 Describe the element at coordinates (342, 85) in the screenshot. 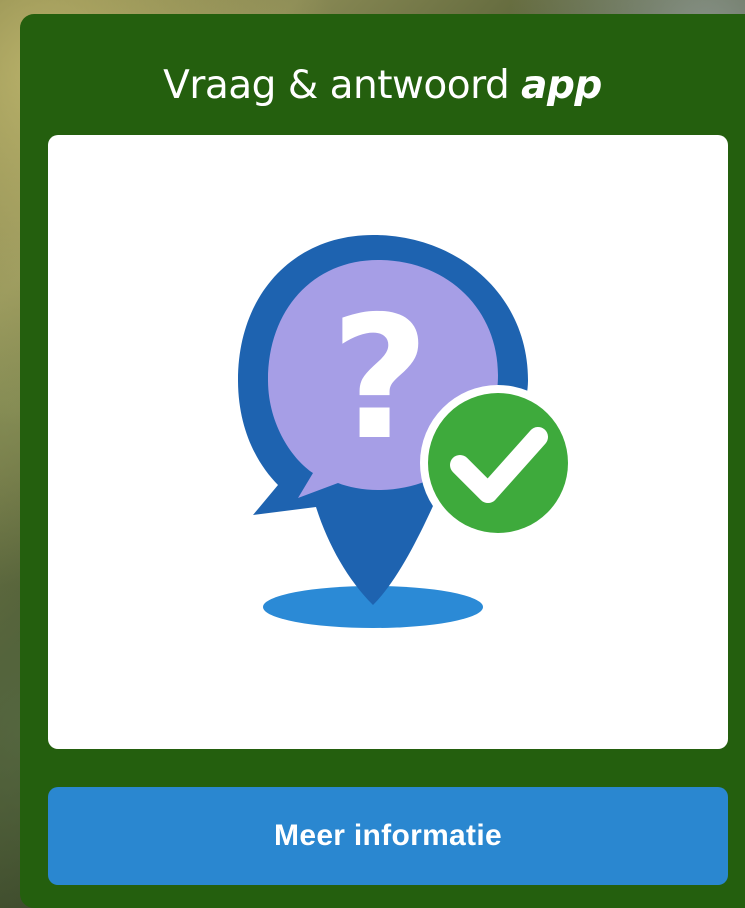

I see `card-title-main: Vraag & antwoord` at that location.